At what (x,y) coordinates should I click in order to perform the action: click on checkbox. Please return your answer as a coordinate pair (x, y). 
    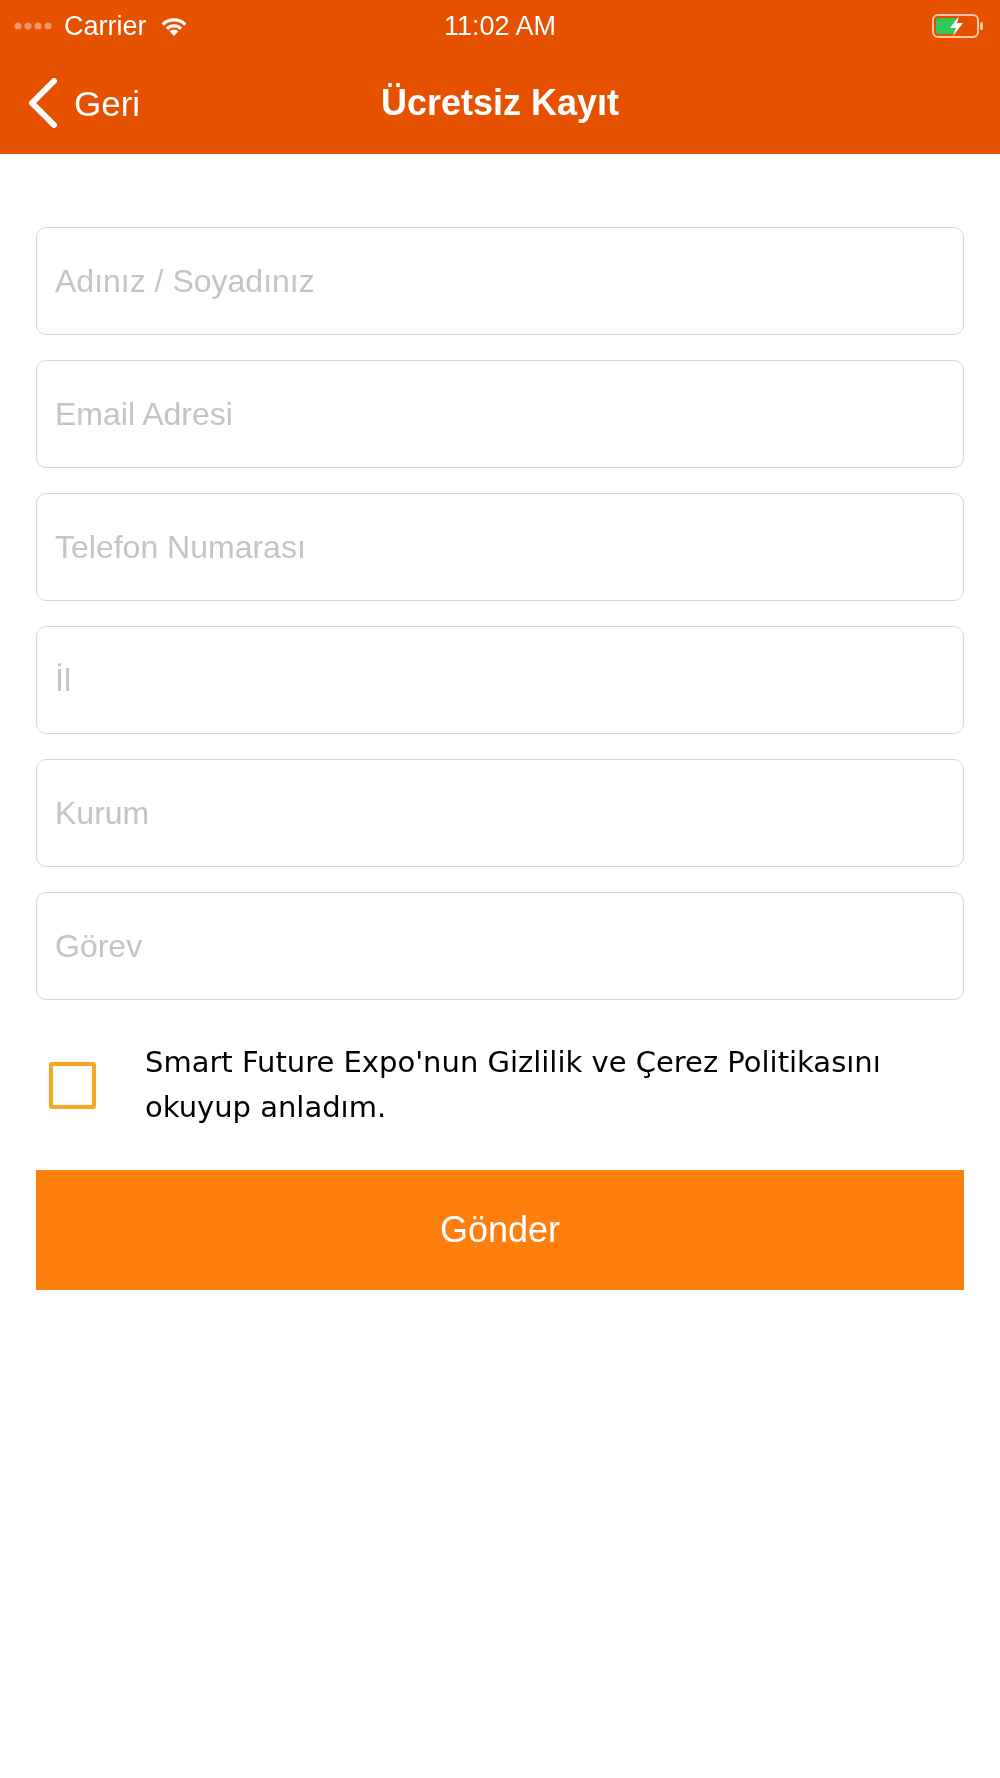
    Looking at the image, I should click on (72, 1085).